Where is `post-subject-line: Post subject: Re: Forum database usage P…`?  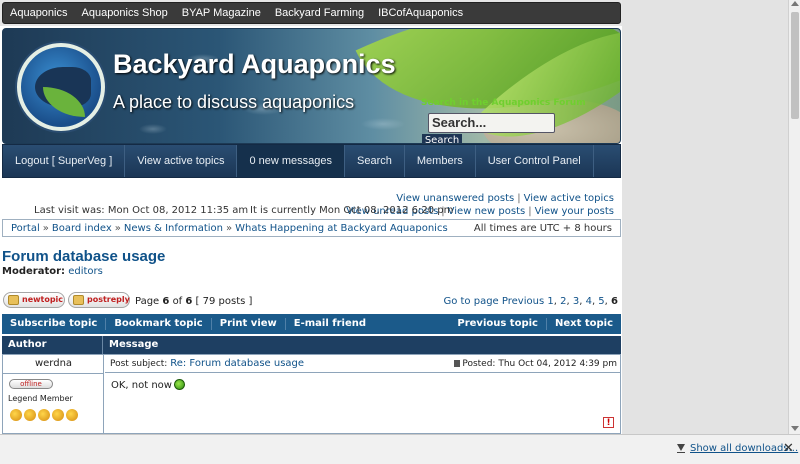
post-subject-line: Post subject: Re: Forum database usage P… is located at coordinates (363, 364).